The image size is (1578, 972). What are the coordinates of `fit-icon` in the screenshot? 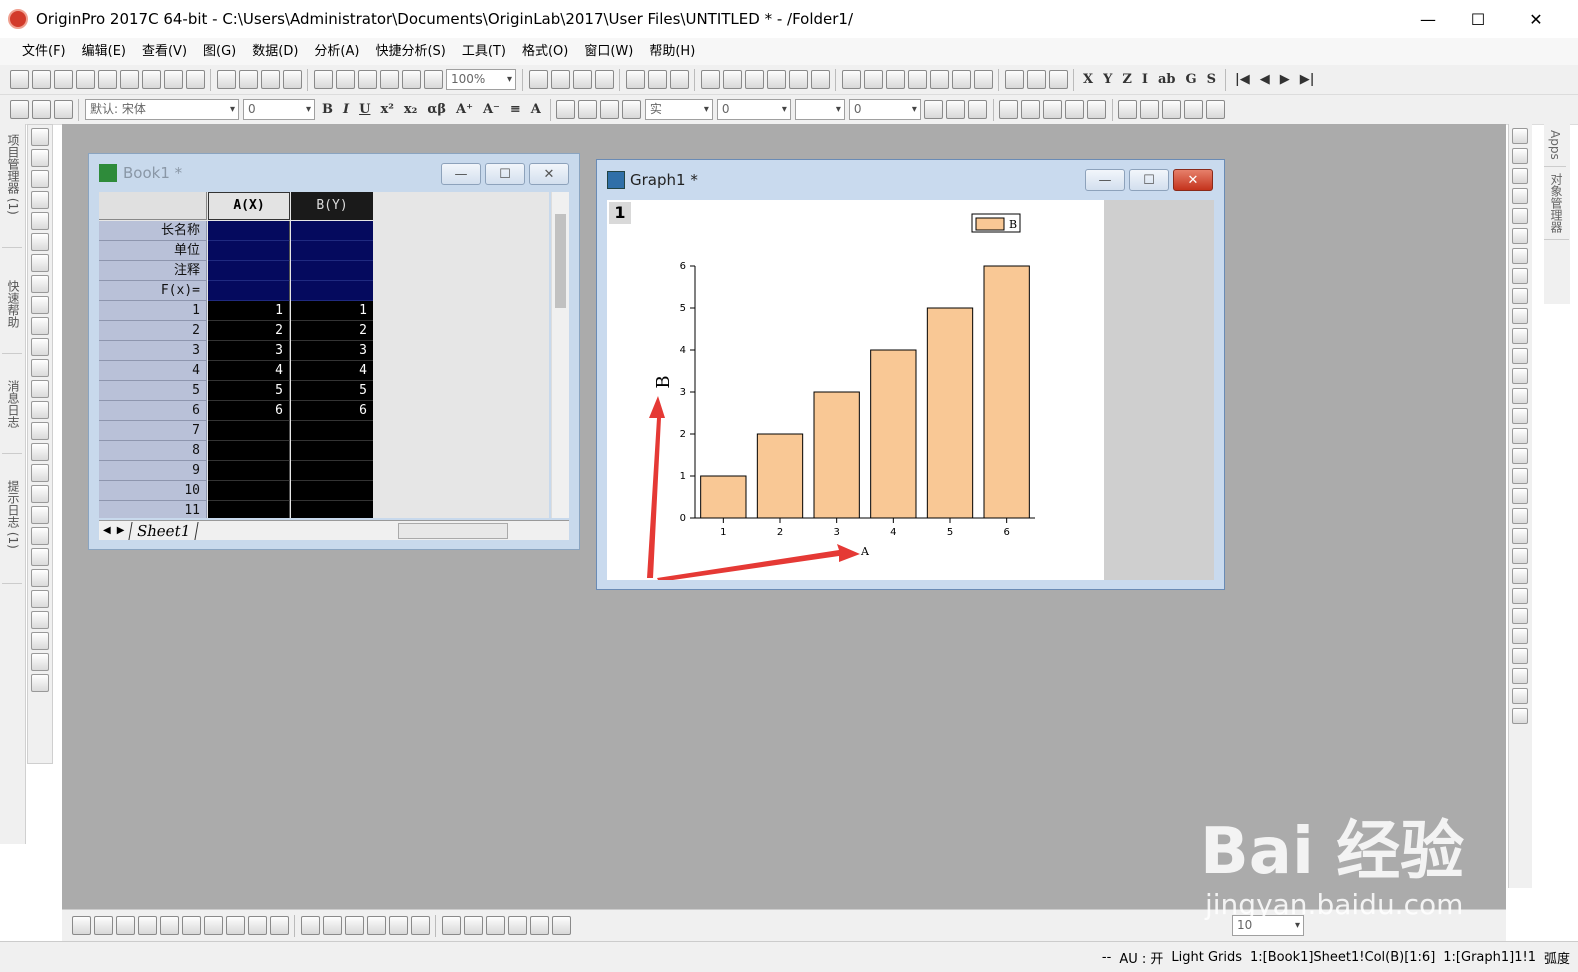 It's located at (1520, 716).